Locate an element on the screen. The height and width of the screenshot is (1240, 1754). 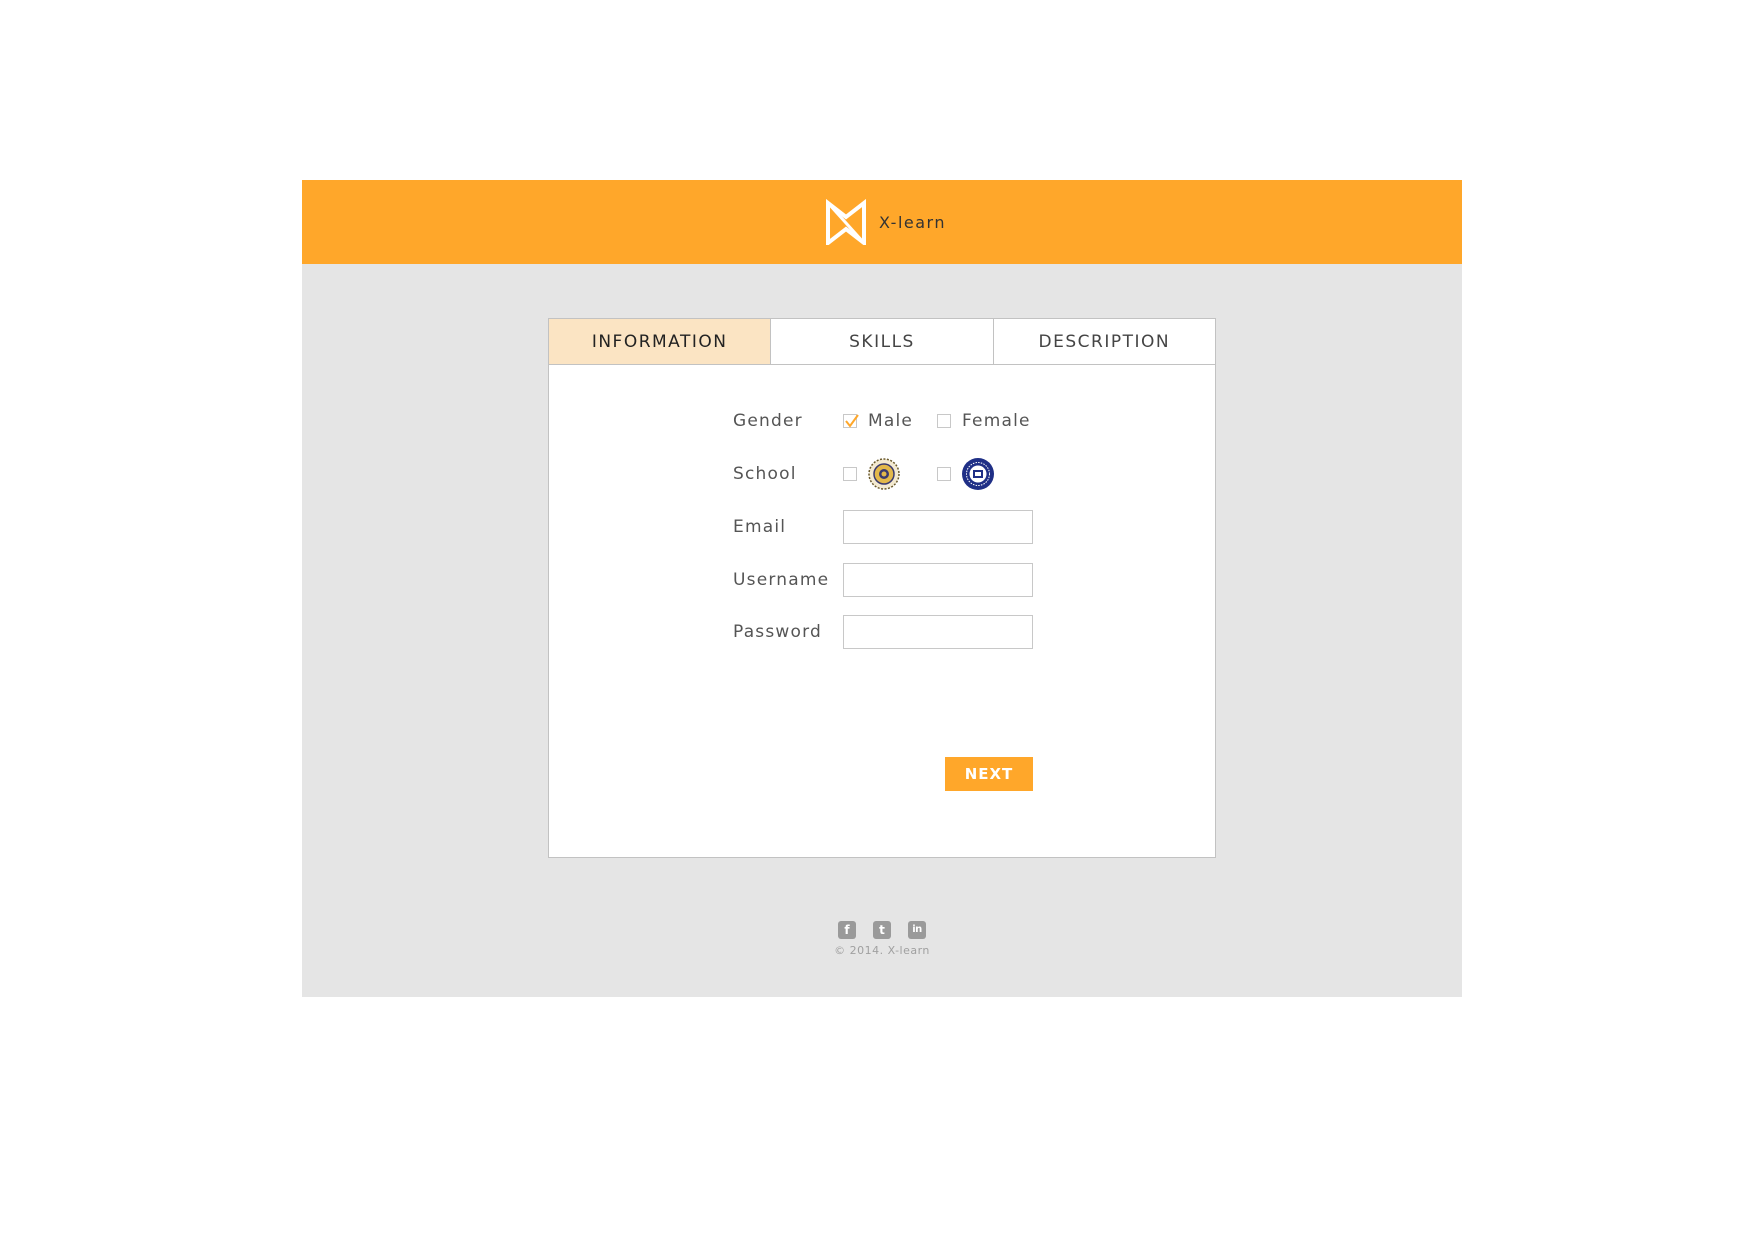
brand: X-learn is located at coordinates (884, 222).